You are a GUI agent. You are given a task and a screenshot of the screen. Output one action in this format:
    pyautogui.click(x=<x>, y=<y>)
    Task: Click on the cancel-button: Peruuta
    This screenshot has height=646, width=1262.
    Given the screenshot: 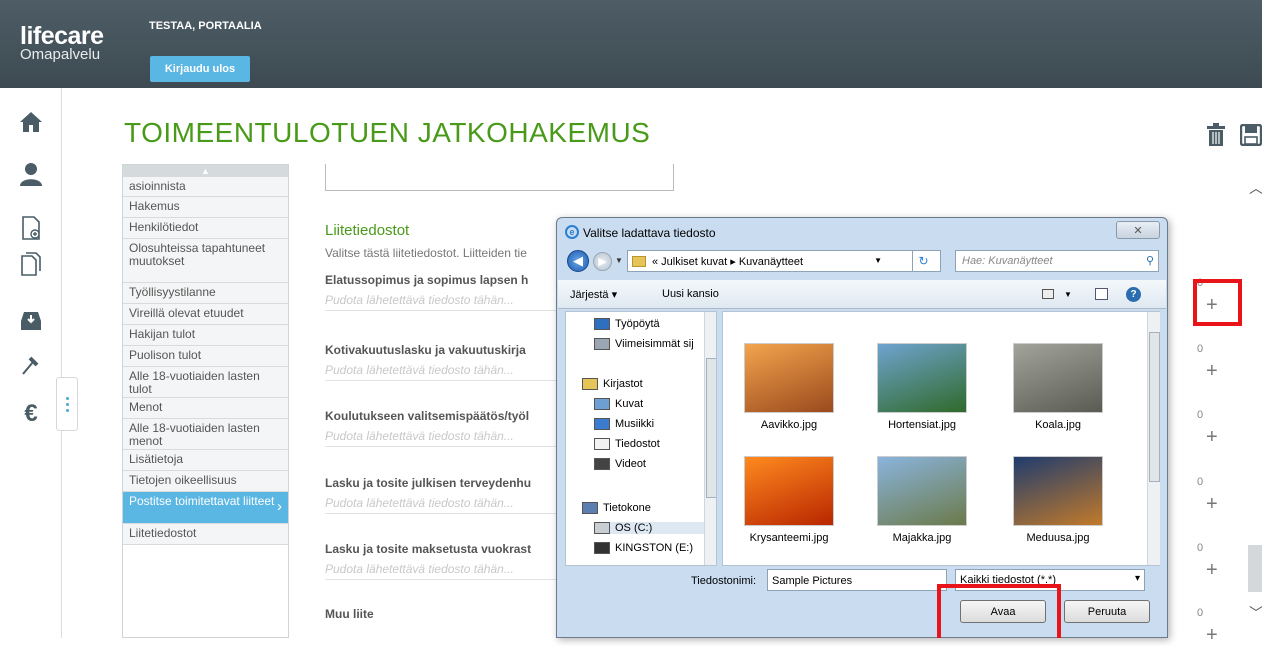 What is the action you would take?
    pyautogui.click(x=1107, y=611)
    